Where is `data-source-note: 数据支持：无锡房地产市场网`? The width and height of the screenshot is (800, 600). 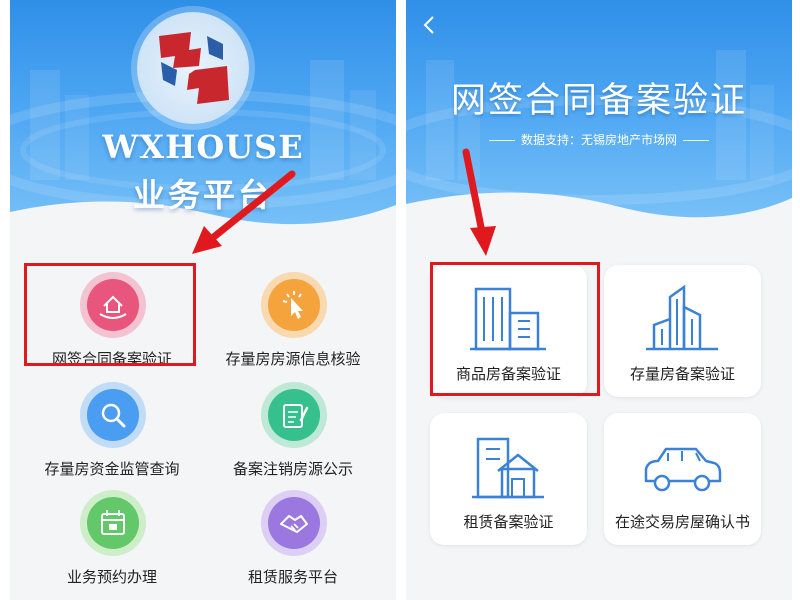
data-source-note: 数据支持：无锡房地产市场网 is located at coordinates (599, 139).